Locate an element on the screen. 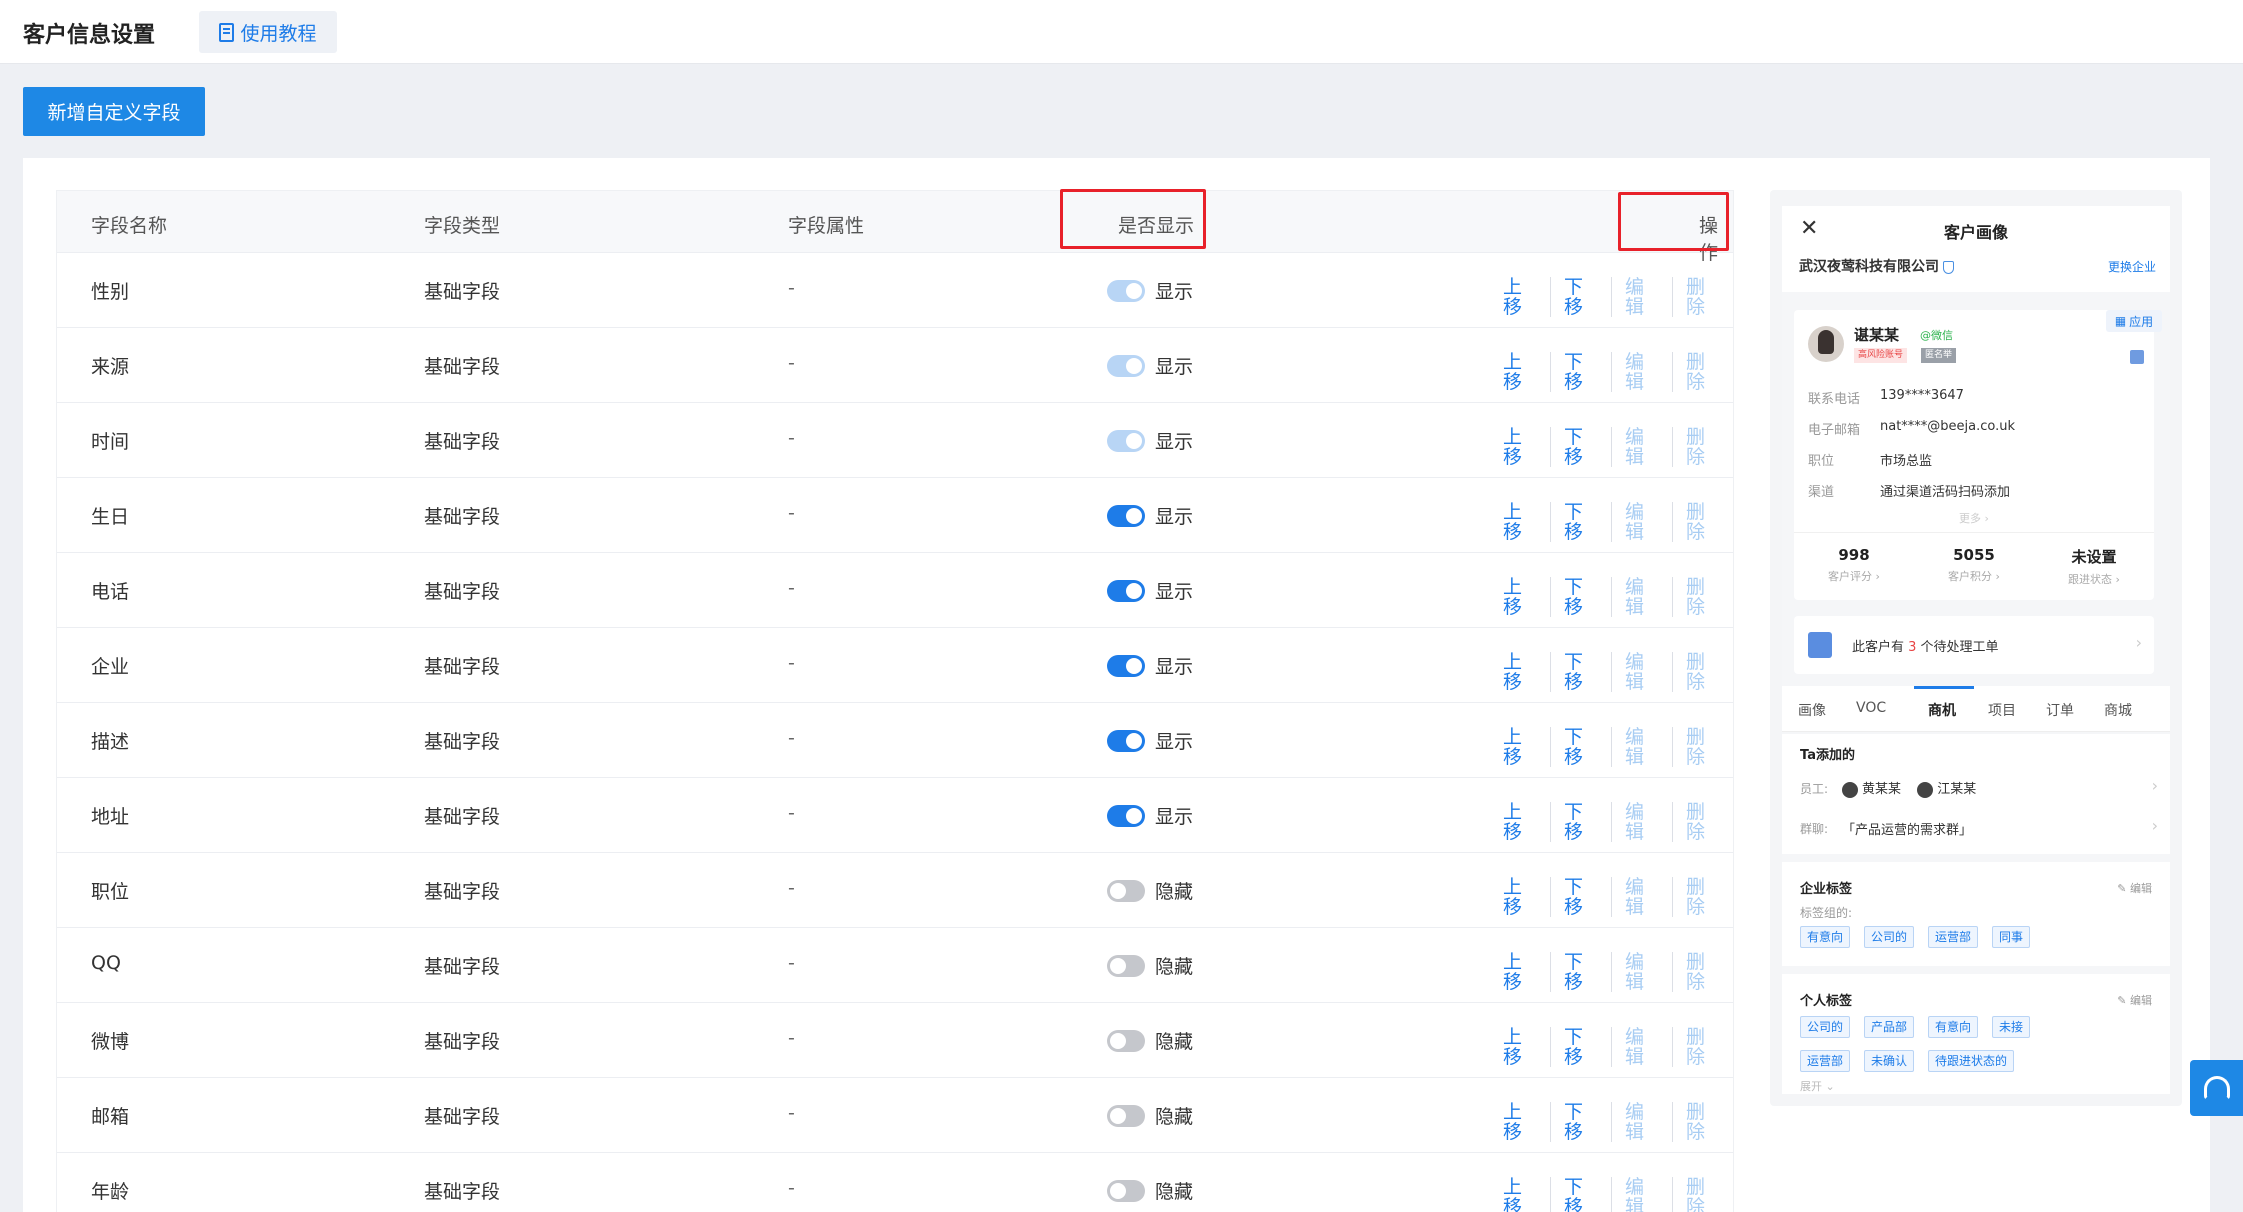  stat-points: 5055 客户积分 › is located at coordinates (1974, 565).